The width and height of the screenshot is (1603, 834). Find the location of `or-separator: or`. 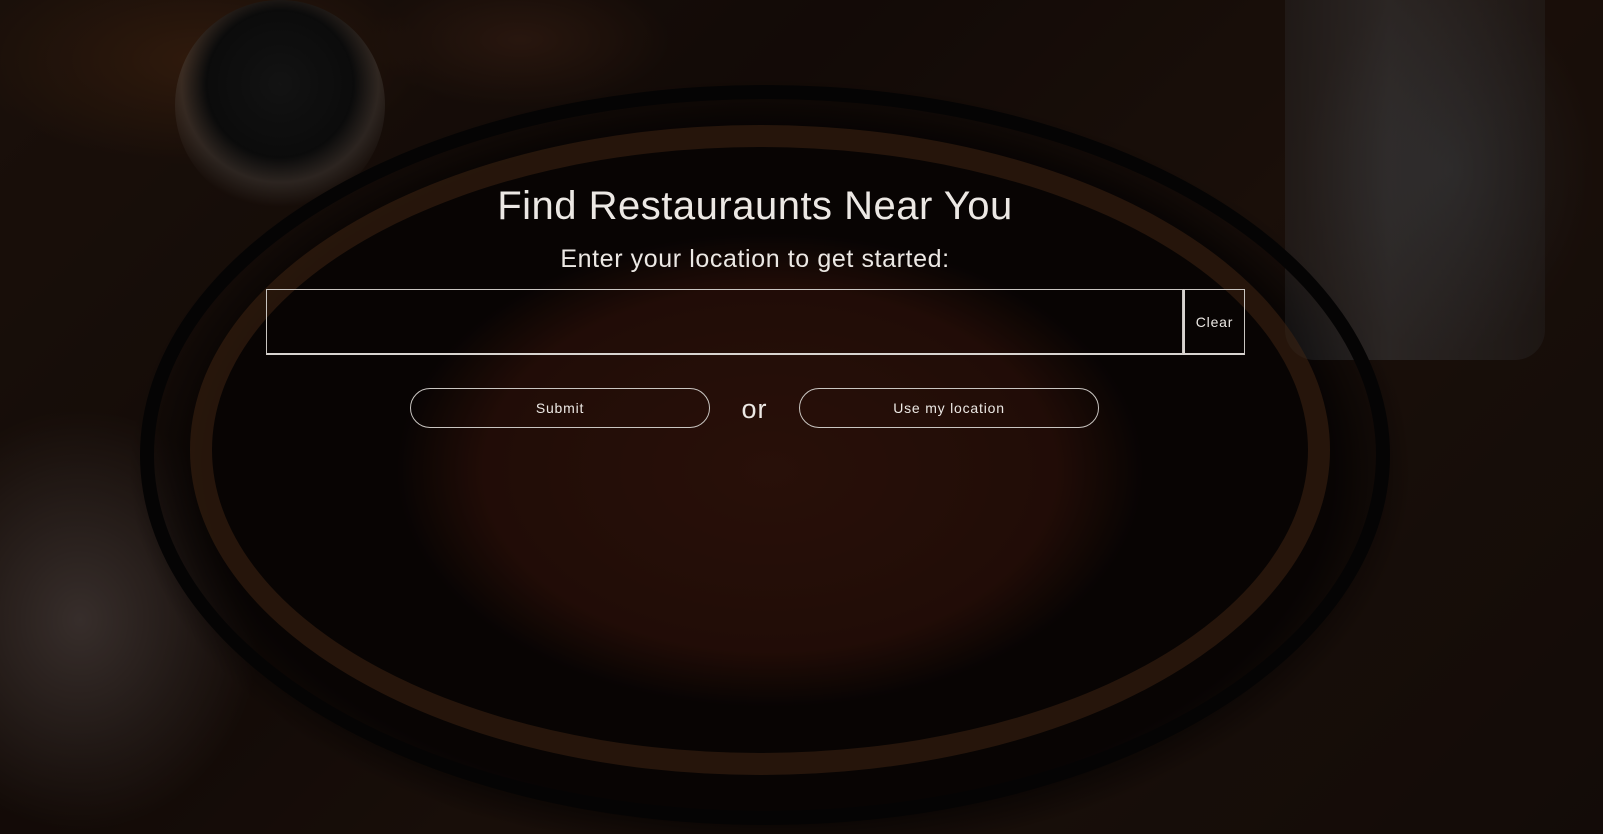

or-separator: or is located at coordinates (754, 409).